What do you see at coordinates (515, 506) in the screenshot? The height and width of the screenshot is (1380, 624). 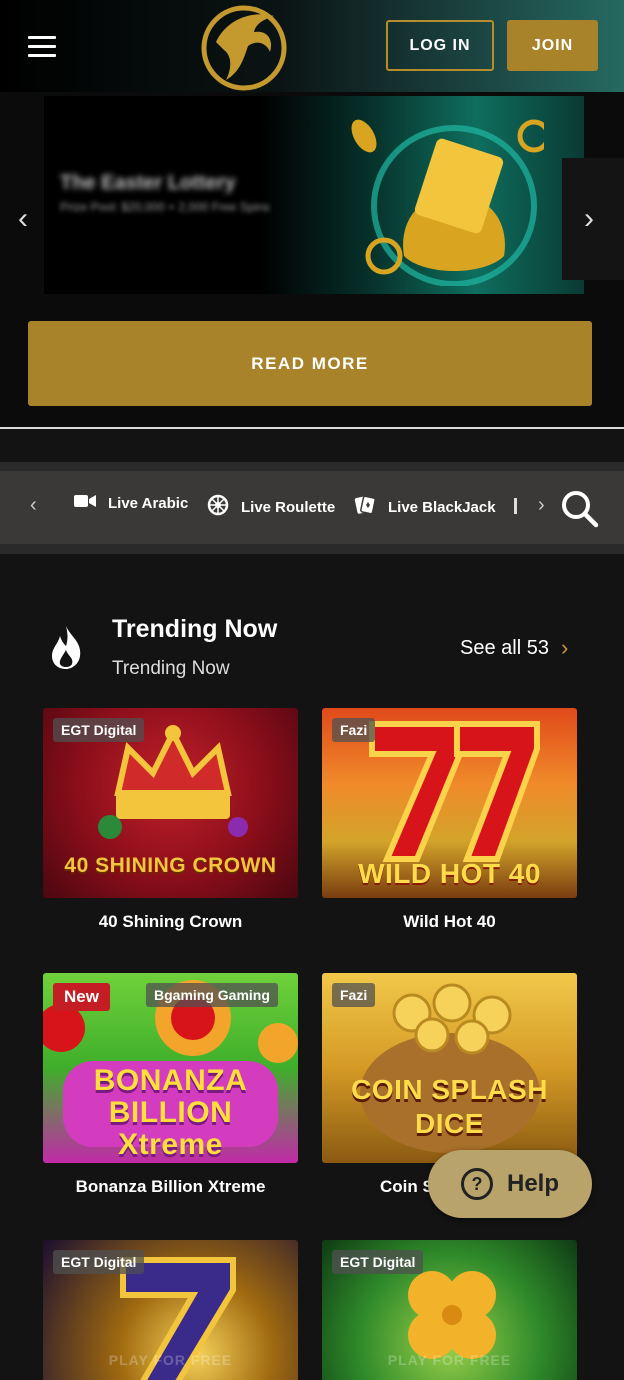 I see `category-overflow-marker` at bounding box center [515, 506].